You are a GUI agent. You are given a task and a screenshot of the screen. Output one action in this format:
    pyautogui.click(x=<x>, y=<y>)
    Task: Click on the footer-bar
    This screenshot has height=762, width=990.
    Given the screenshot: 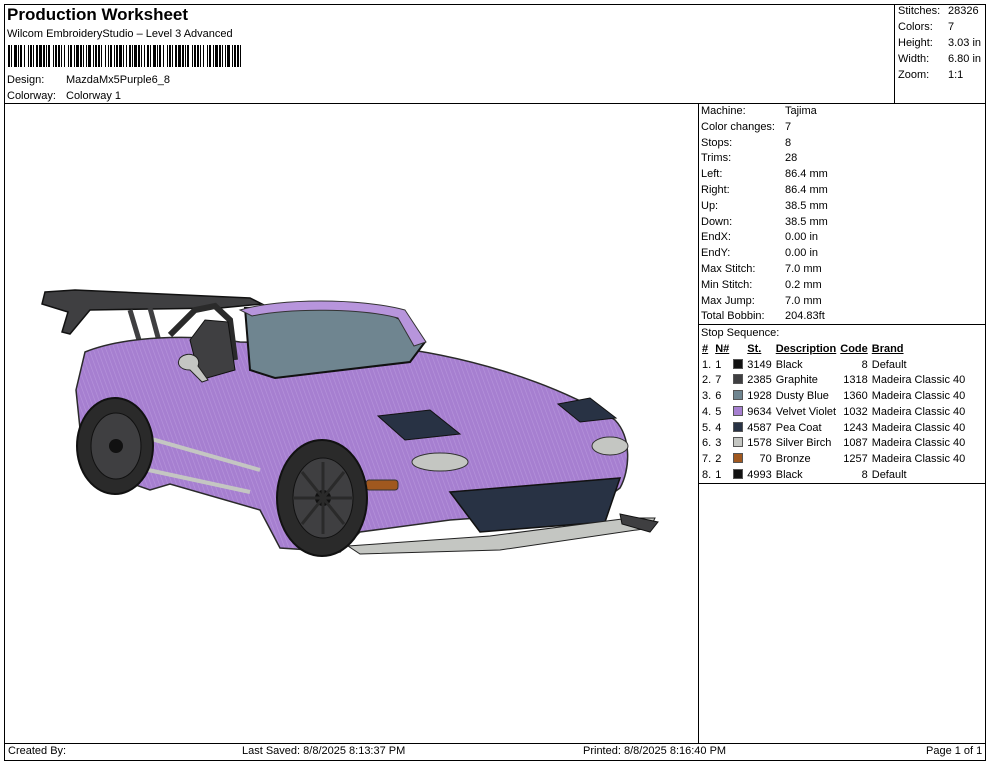 What is the action you would take?
    pyautogui.click(x=495, y=752)
    